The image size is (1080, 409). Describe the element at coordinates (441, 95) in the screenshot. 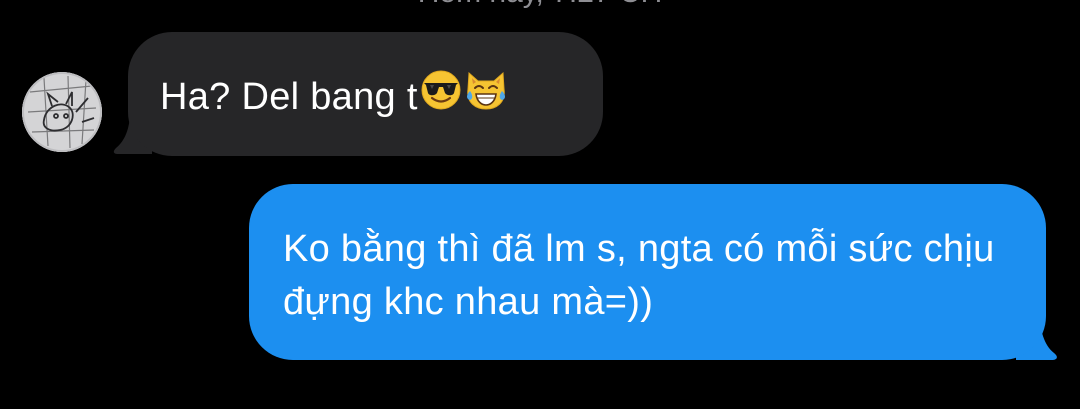

I see `sunglasses-emoji-icon` at that location.